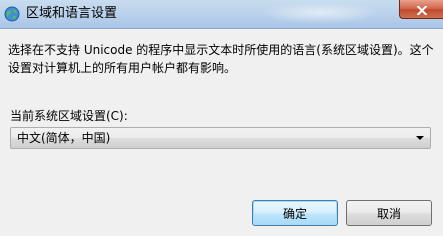  I want to click on ok-button: 确定, so click(295, 213).